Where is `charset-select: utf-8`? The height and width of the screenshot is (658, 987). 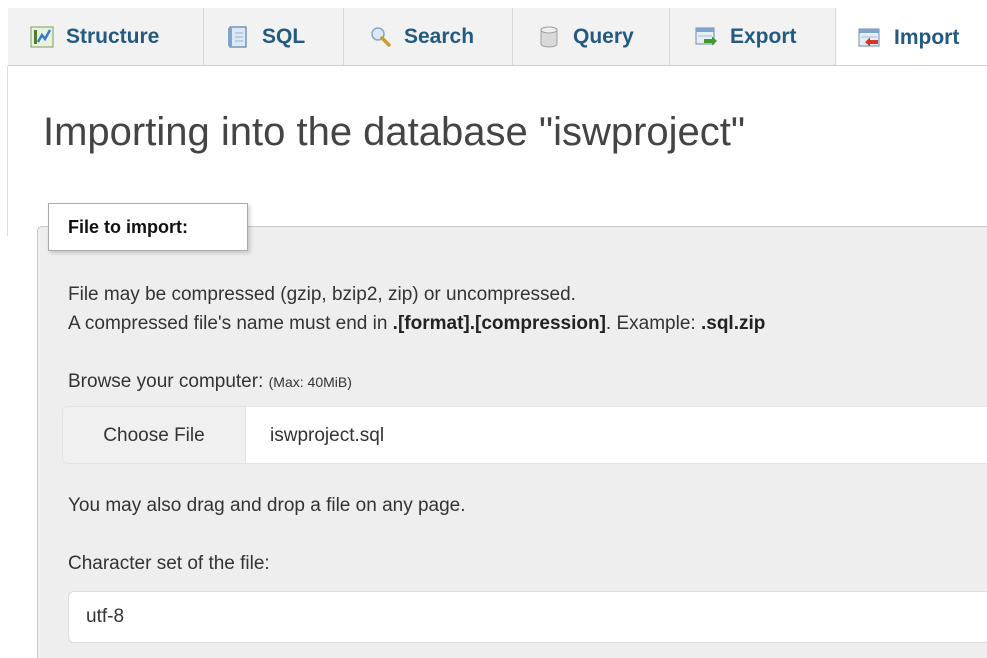
charset-select: utf-8 is located at coordinates (527, 617).